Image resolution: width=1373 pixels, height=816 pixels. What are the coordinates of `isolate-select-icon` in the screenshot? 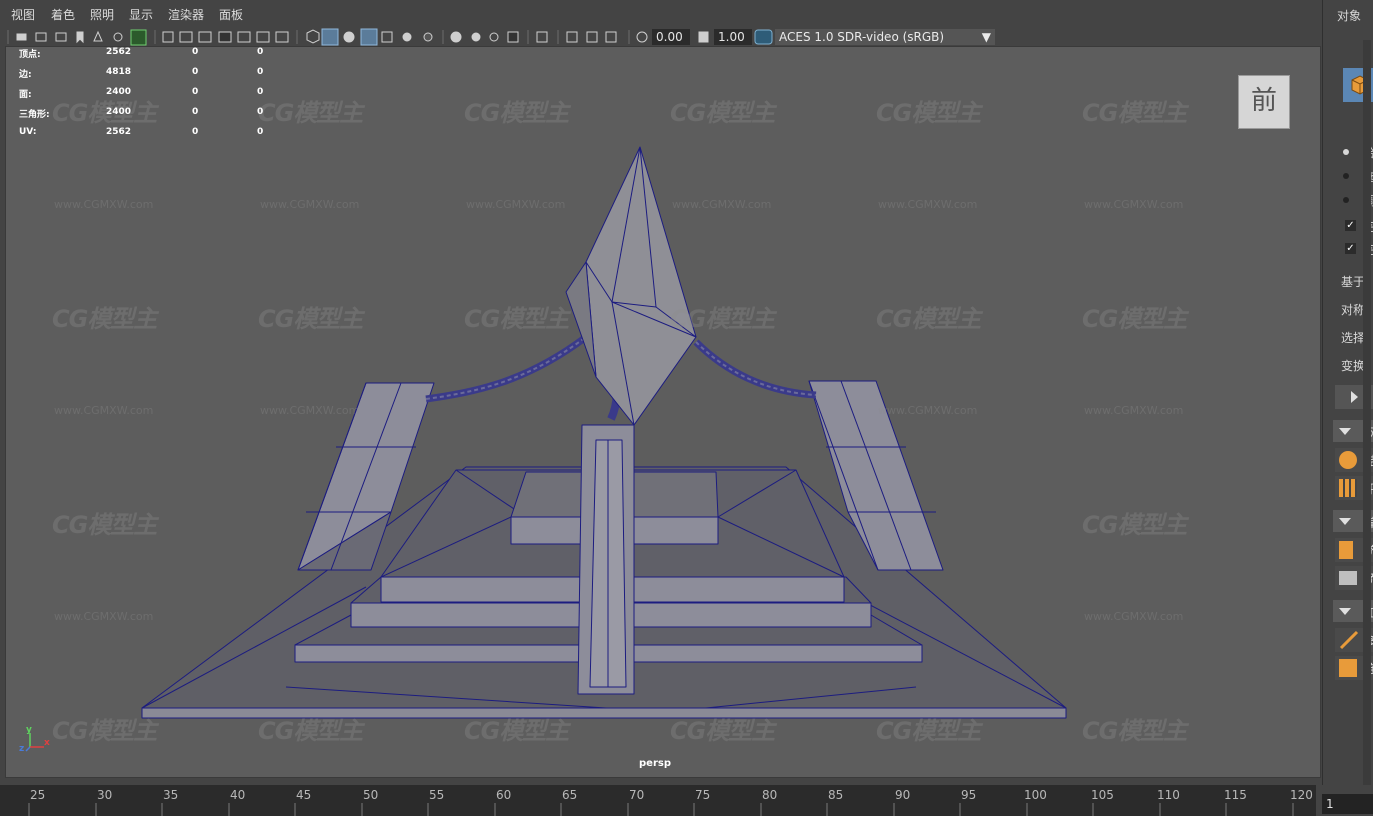 It's located at (542, 37).